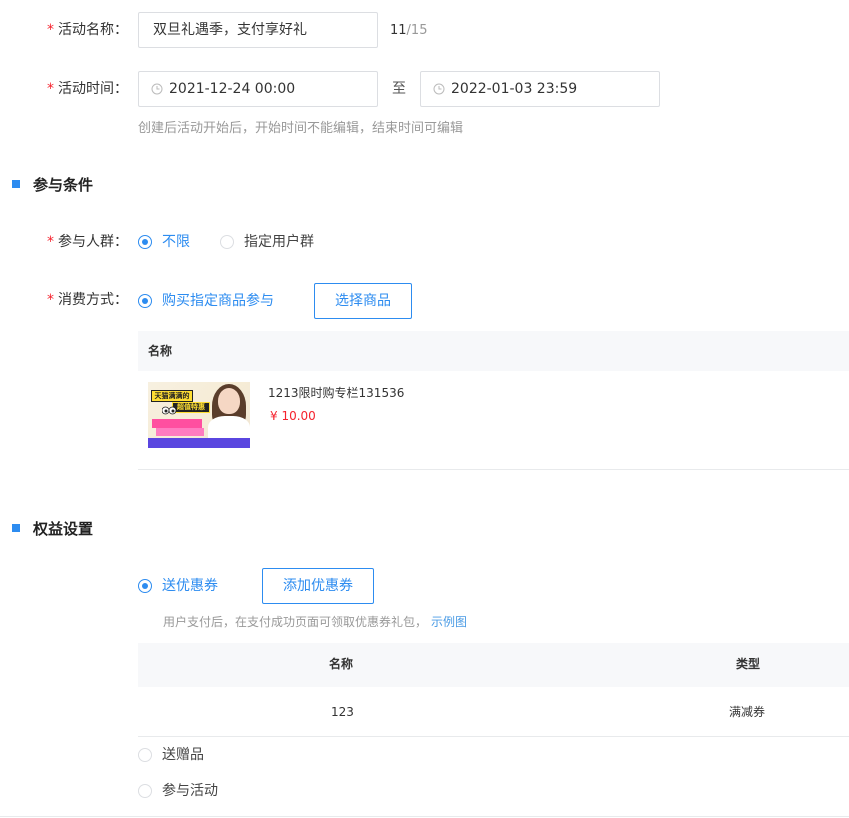 This screenshot has height=818, width=849. What do you see at coordinates (267, 242) in the screenshot?
I see `audience-radio-specific-group: 指定用户群` at bounding box center [267, 242].